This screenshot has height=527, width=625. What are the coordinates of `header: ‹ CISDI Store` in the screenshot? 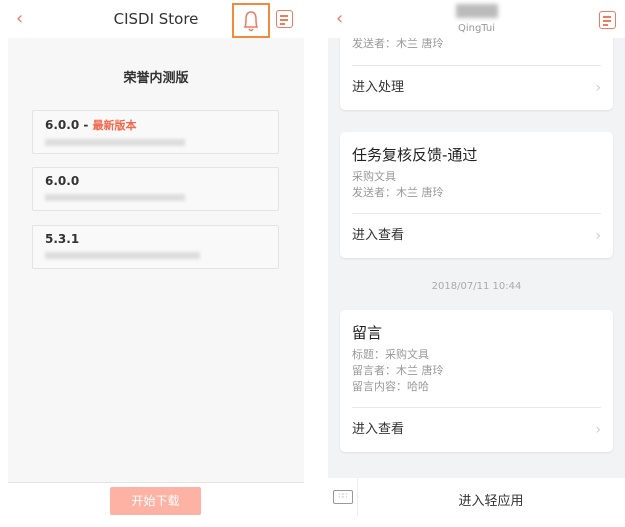 It's located at (156, 19).